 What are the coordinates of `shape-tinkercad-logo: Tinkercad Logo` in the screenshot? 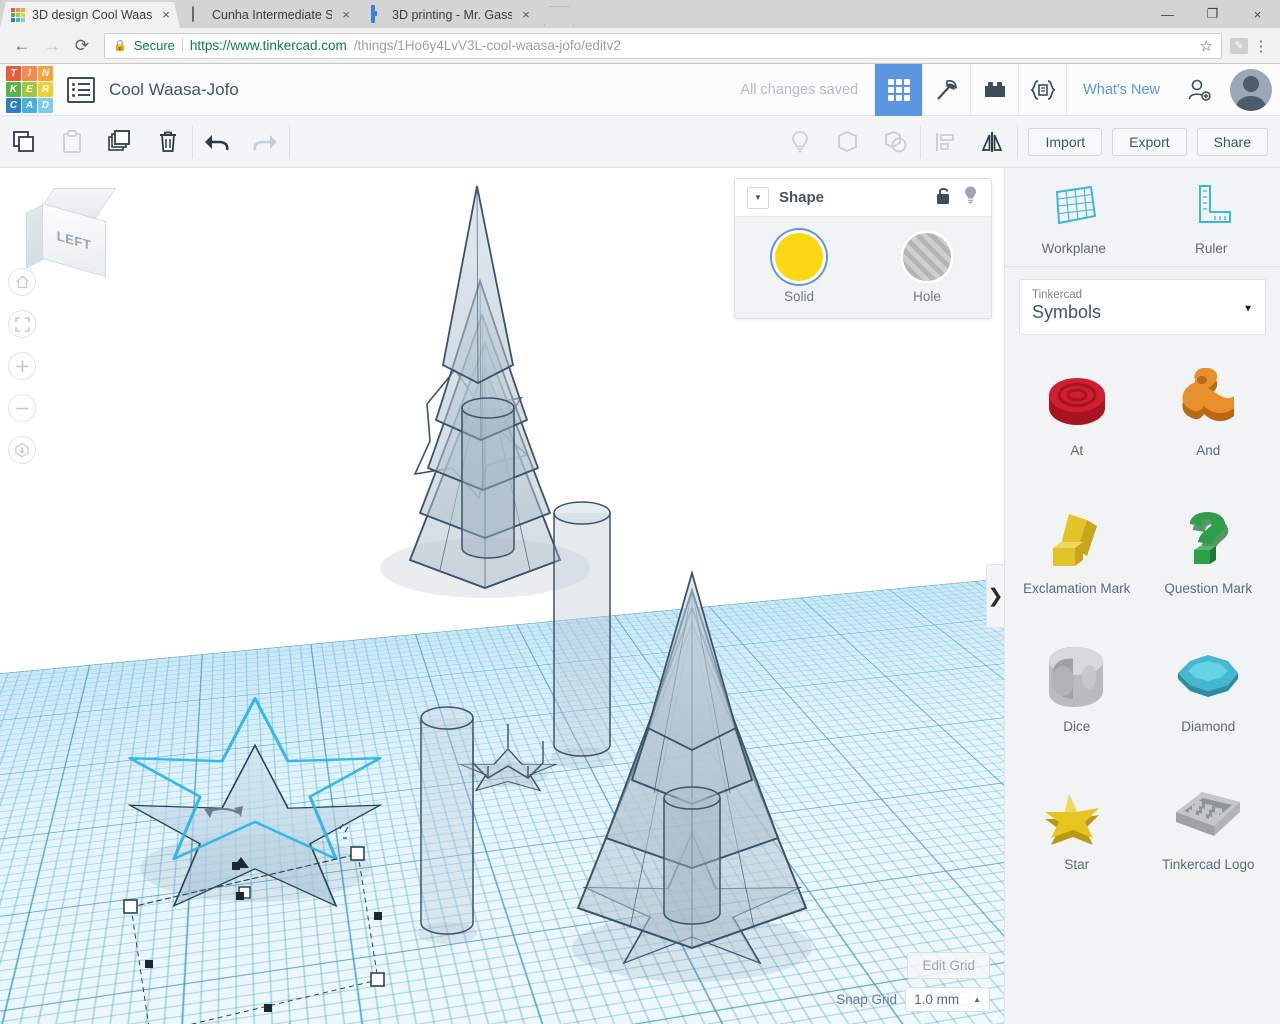 It's located at (1209, 832).